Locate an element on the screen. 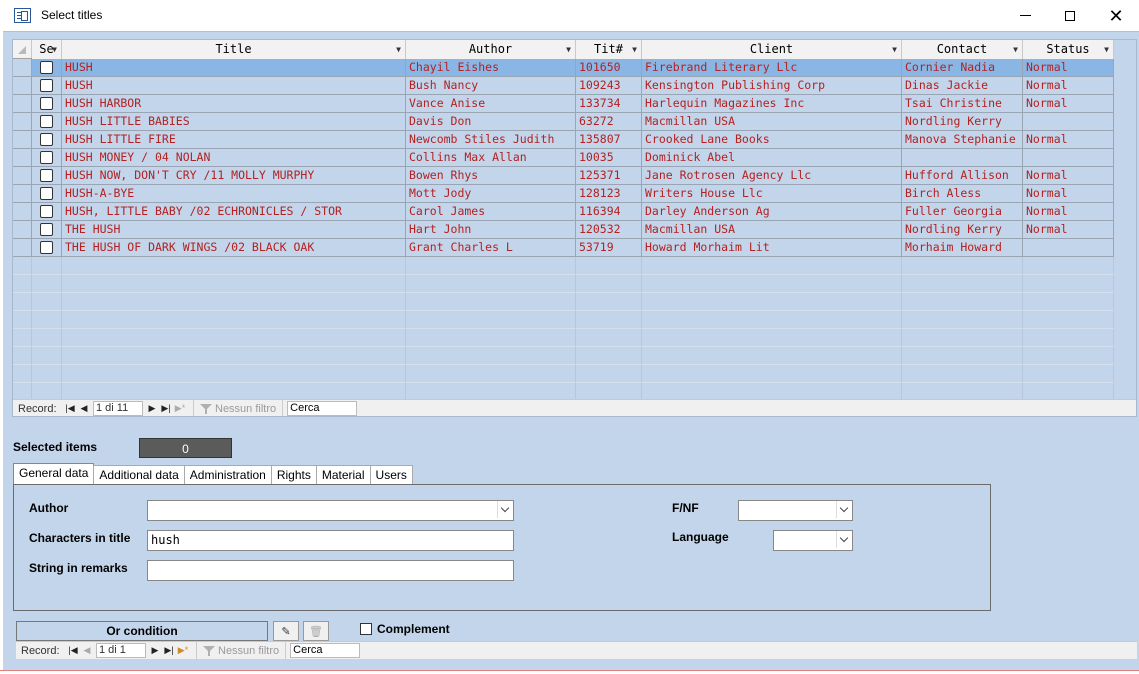 This screenshot has height=674, width=1139. column-header-2: Author ▼ is located at coordinates (491, 49).